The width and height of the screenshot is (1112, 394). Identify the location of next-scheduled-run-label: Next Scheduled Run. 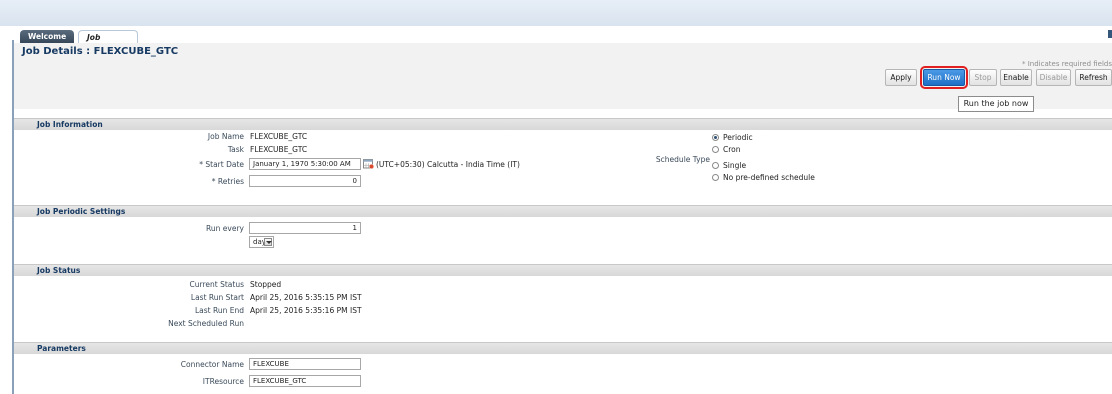
(206, 323).